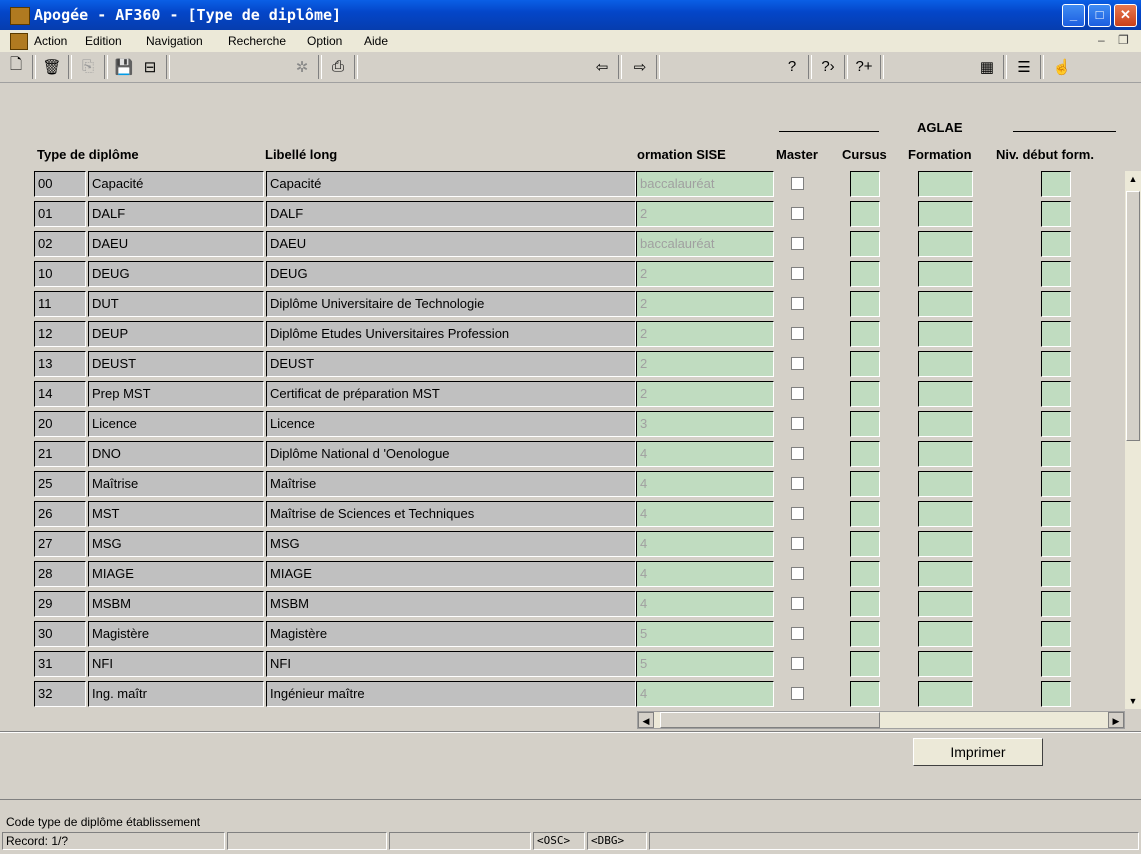 The height and width of the screenshot is (854, 1141). I want to click on libelle-long-field: Certificat de préparation MST, so click(451, 394).